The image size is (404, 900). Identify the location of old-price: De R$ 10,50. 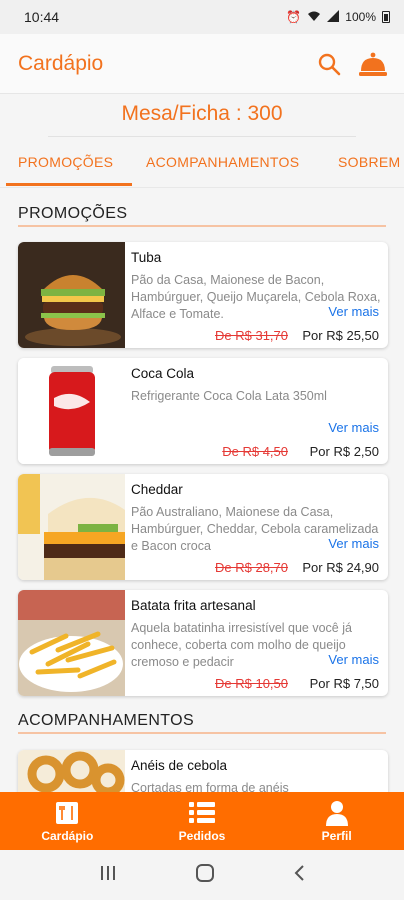
(251, 683).